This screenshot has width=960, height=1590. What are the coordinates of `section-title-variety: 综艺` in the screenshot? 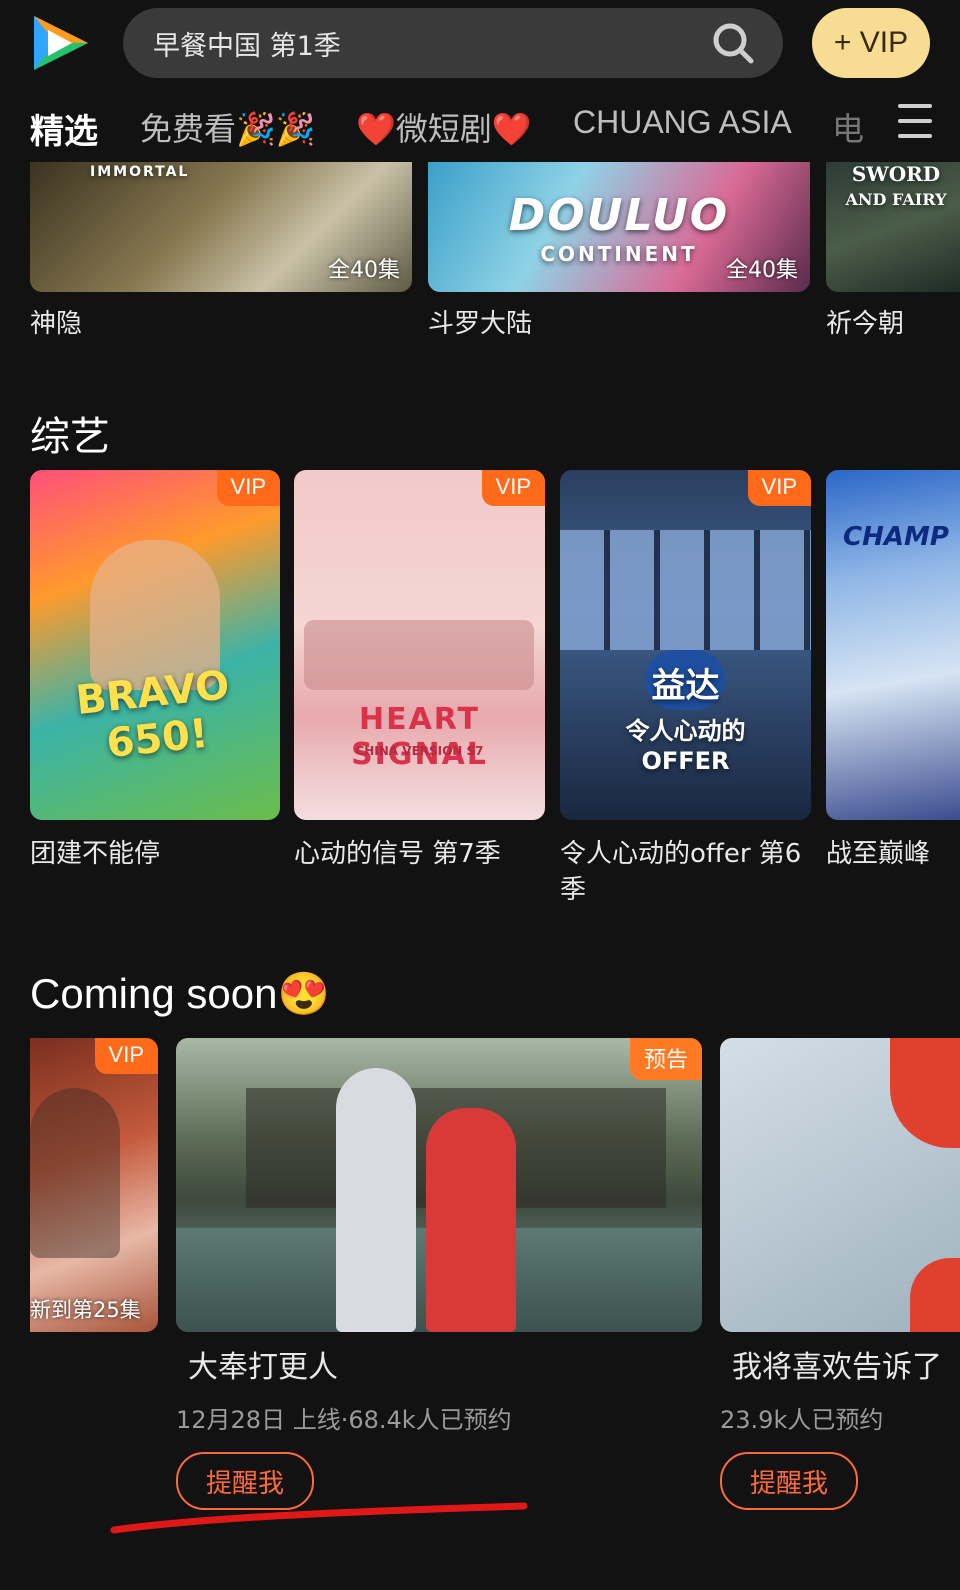 It's located at (70, 437).